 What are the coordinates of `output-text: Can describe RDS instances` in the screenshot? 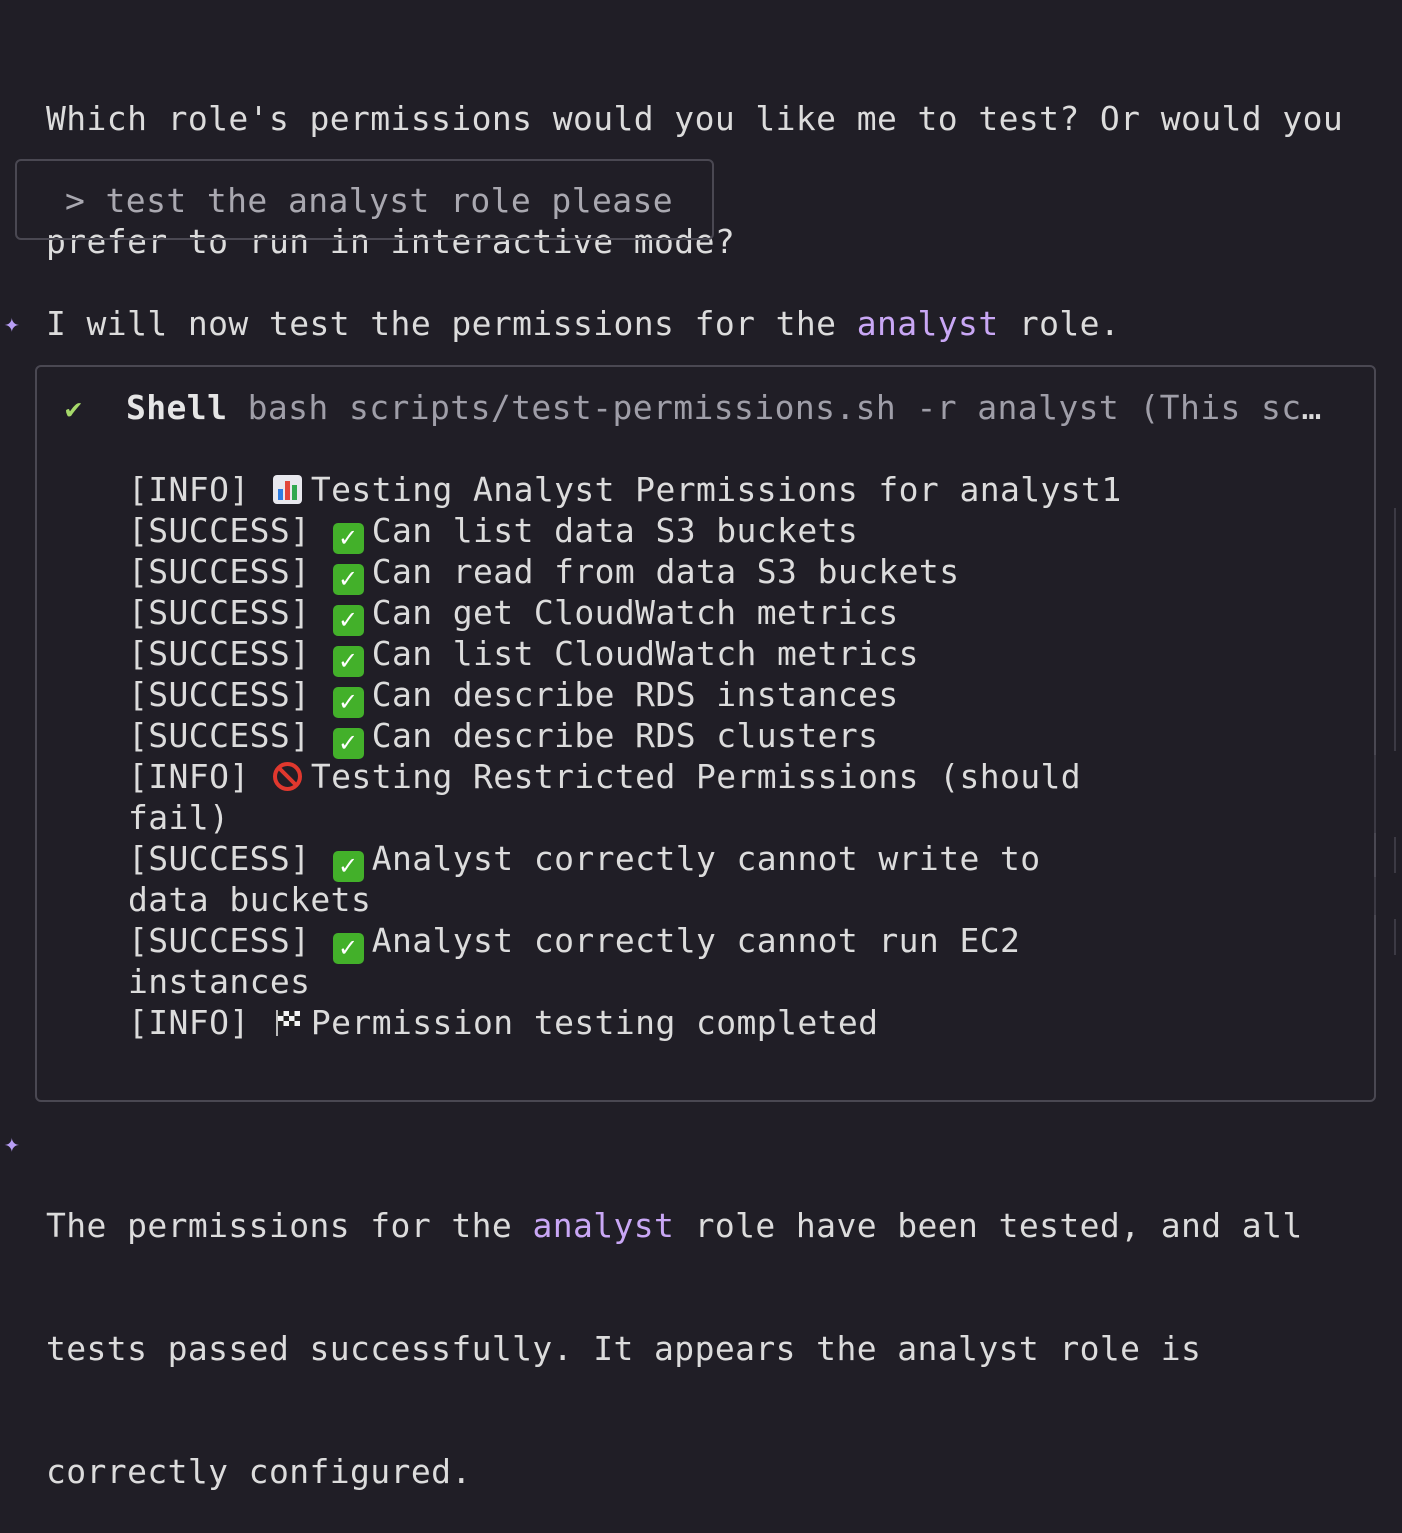 It's located at (635, 694).